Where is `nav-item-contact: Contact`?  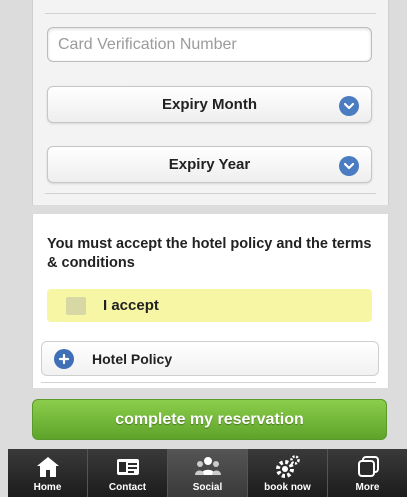 nav-item-contact: Contact is located at coordinates (128, 473).